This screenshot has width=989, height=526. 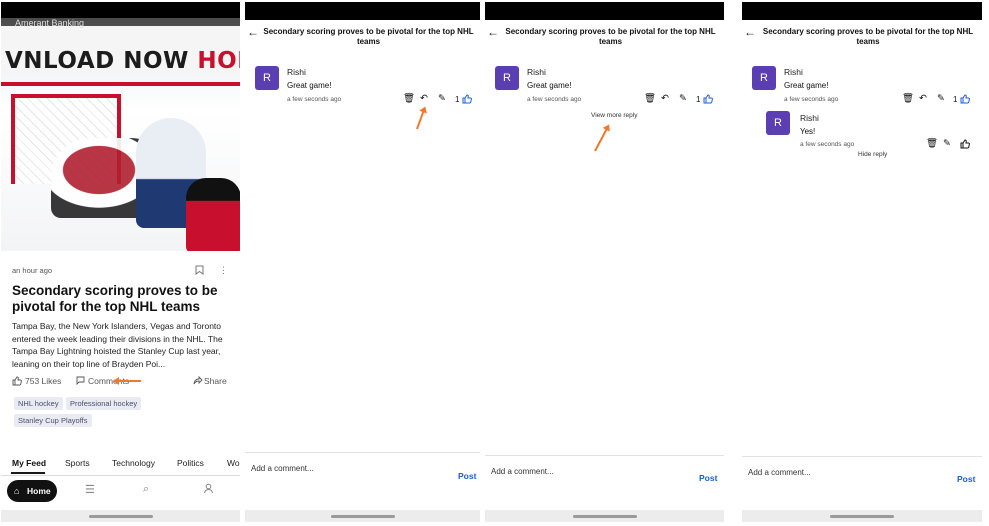 I want to click on home-icon: ⌂, so click(x=17, y=491).